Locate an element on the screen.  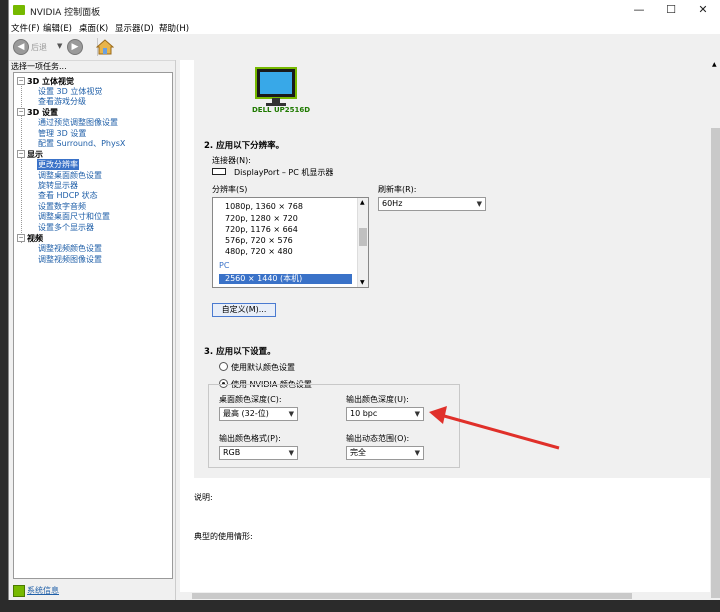
maximize-button: ☐ is located at coordinates (671, 10).